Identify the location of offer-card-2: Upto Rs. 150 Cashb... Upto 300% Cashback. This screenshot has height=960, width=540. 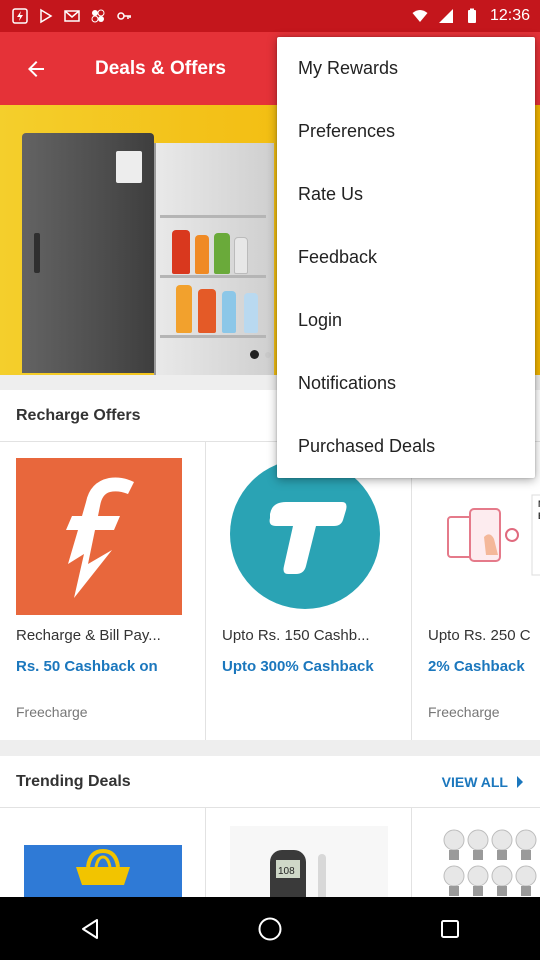
(309, 591).